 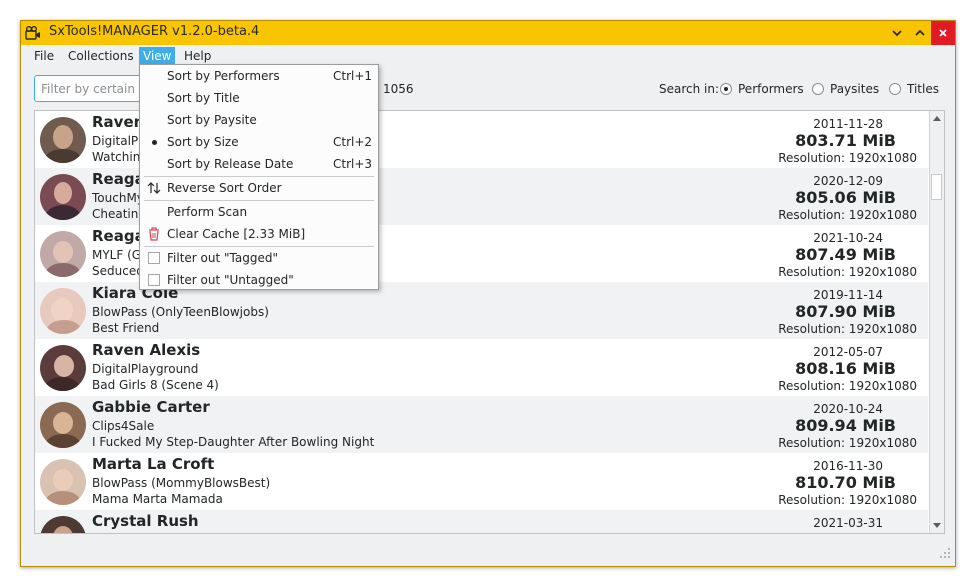 I want to click on radio-titles: Titles, so click(x=914, y=89).